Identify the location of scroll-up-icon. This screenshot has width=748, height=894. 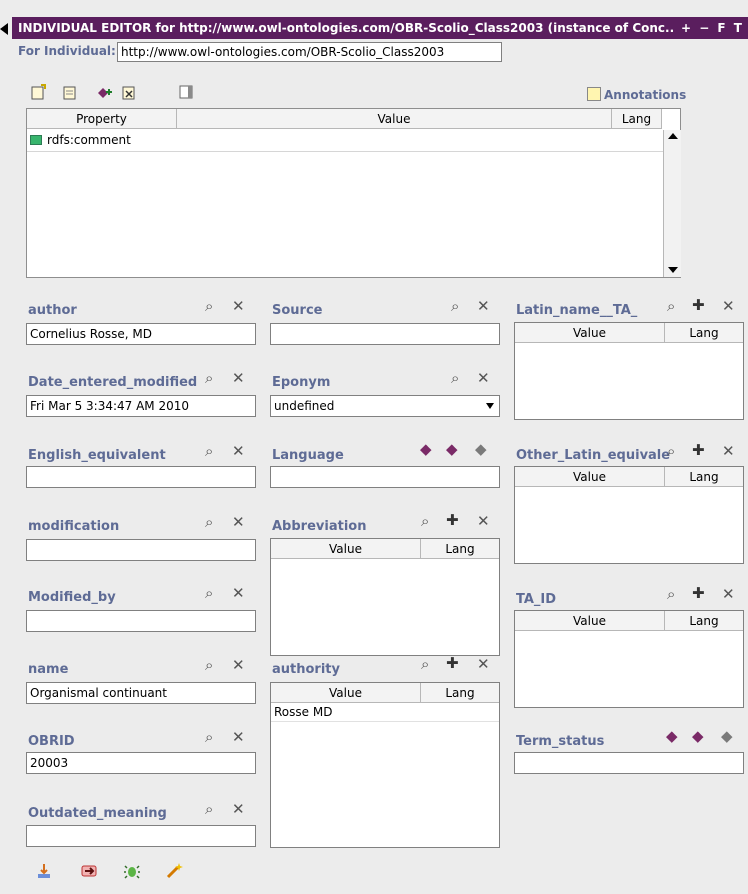
(673, 136).